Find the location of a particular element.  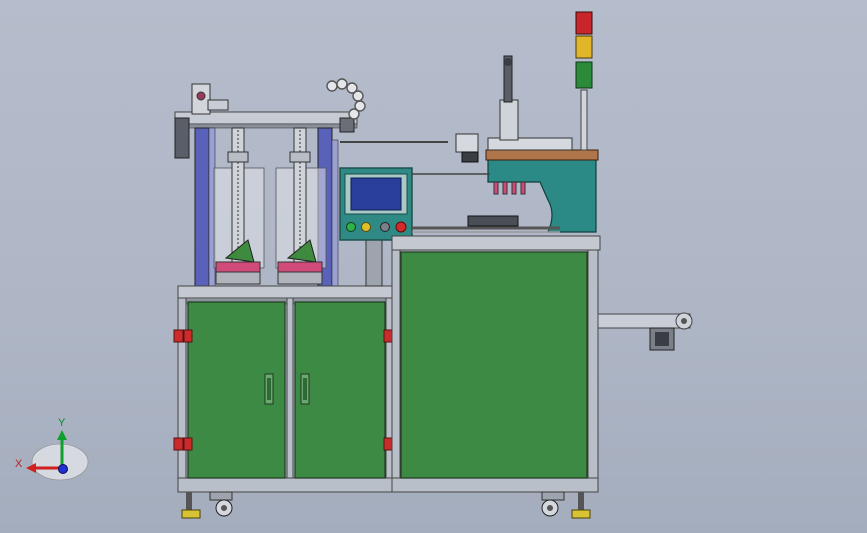

z-axis-dot is located at coordinates (63, 469).